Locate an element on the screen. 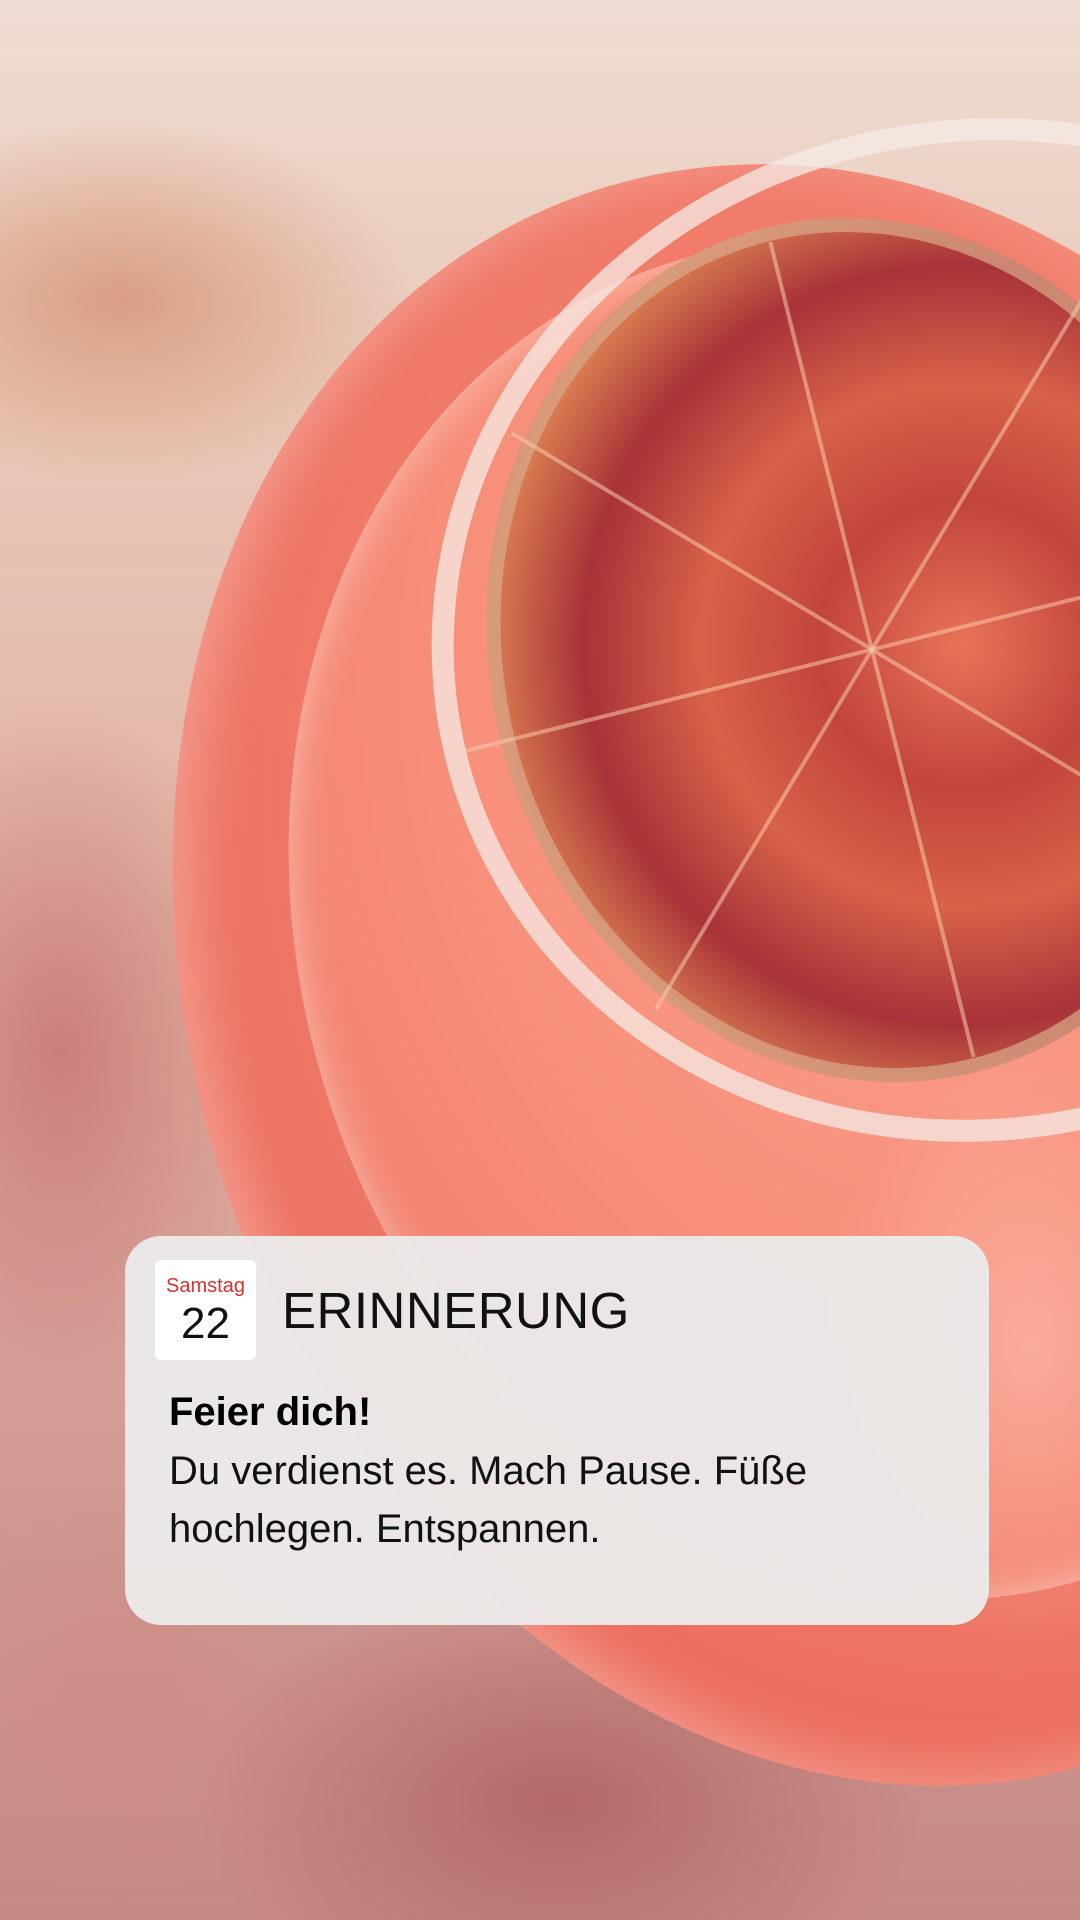  calendar-icon: Samstag 22 is located at coordinates (205, 1310).